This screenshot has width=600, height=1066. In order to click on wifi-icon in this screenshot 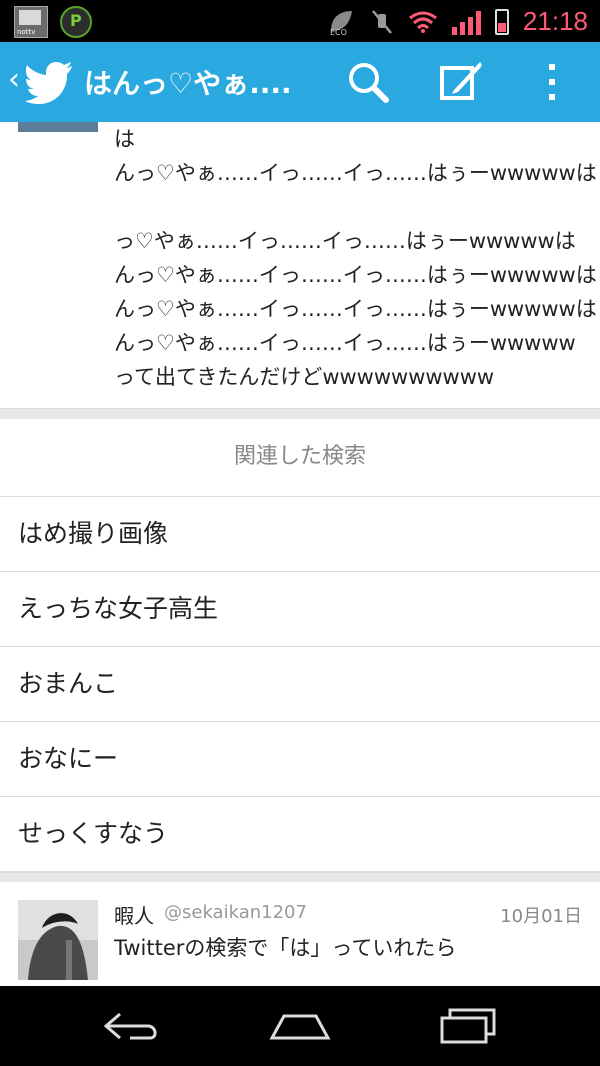, I will do `click(423, 22)`.